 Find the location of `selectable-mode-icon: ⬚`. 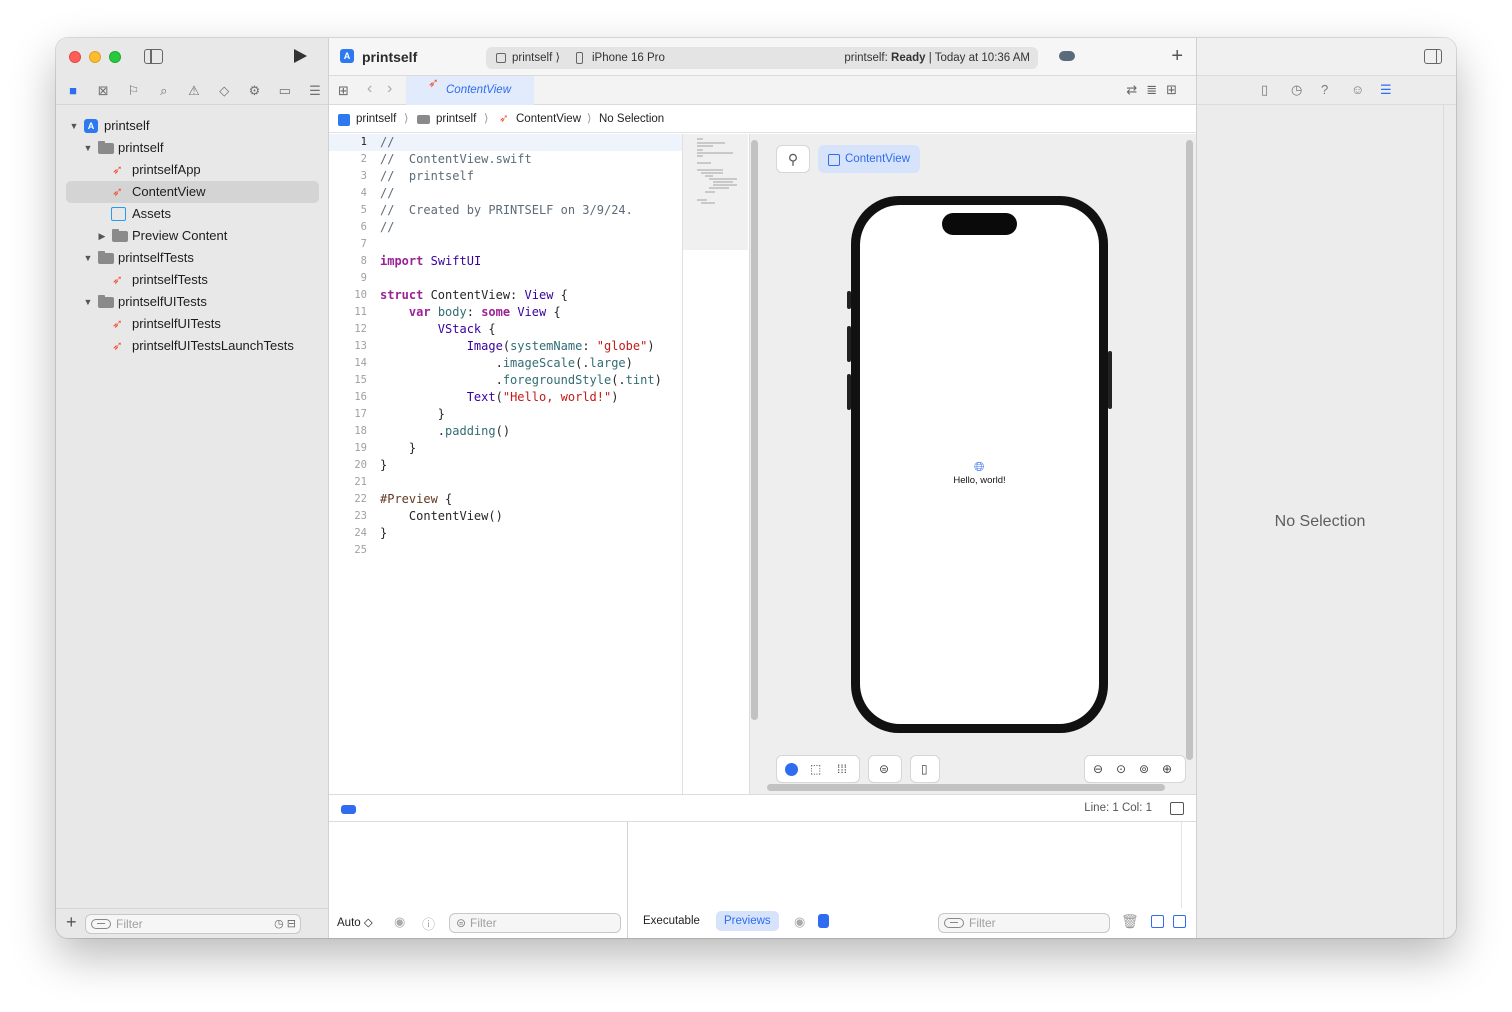

selectable-mode-icon: ⬚ is located at coordinates (815, 769).